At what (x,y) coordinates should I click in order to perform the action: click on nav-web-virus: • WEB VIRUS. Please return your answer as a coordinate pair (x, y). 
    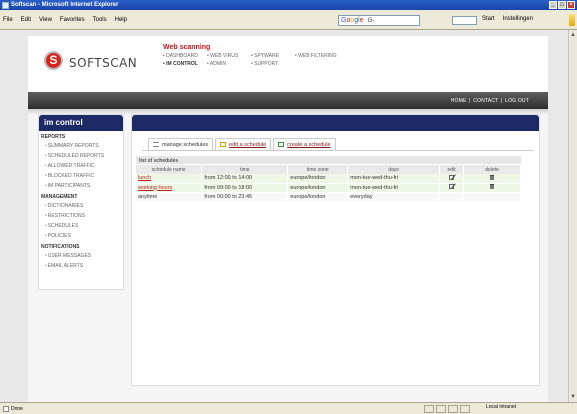
    Looking at the image, I should click on (229, 56).